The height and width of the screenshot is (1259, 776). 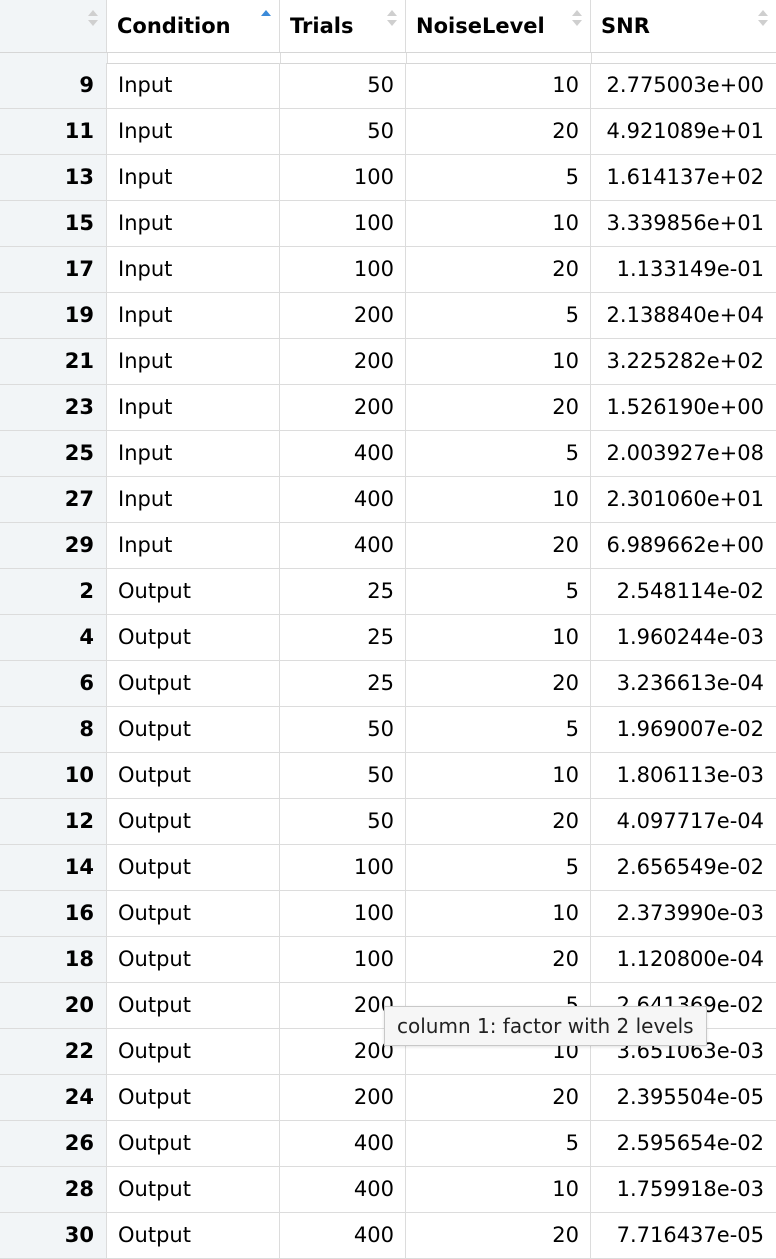 I want to click on table-row: 27 Input 400 10 2.301060e+01, so click(x=388, y=500).